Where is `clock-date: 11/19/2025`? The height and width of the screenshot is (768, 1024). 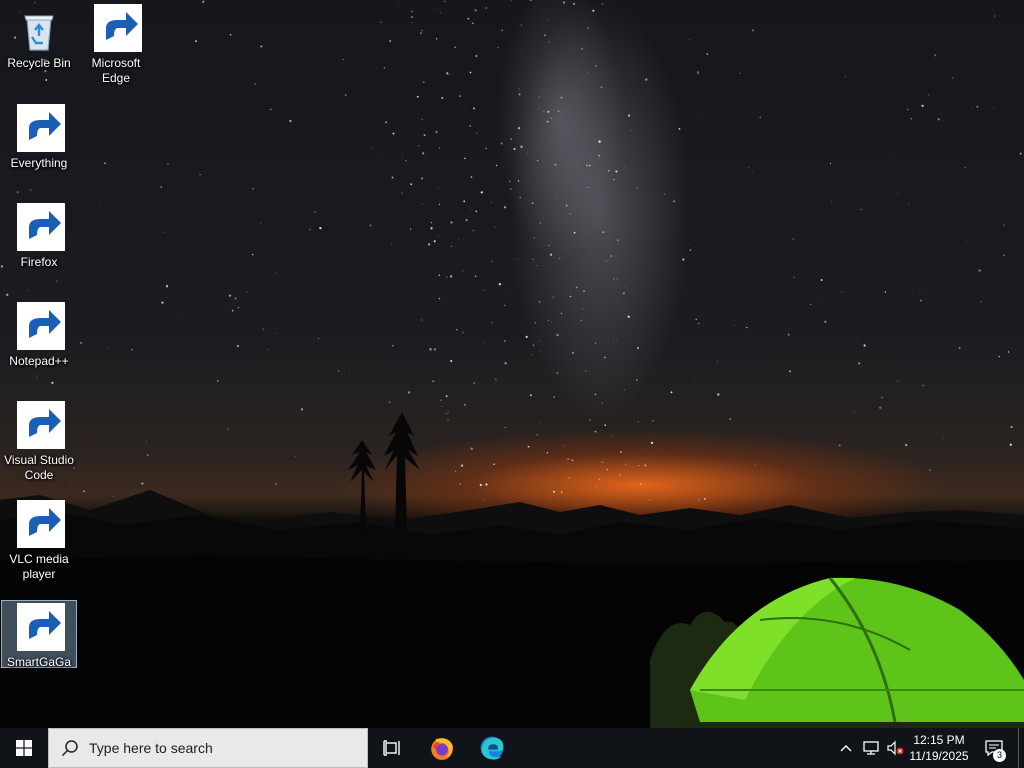 clock-date: 11/19/2025 is located at coordinates (939, 756).